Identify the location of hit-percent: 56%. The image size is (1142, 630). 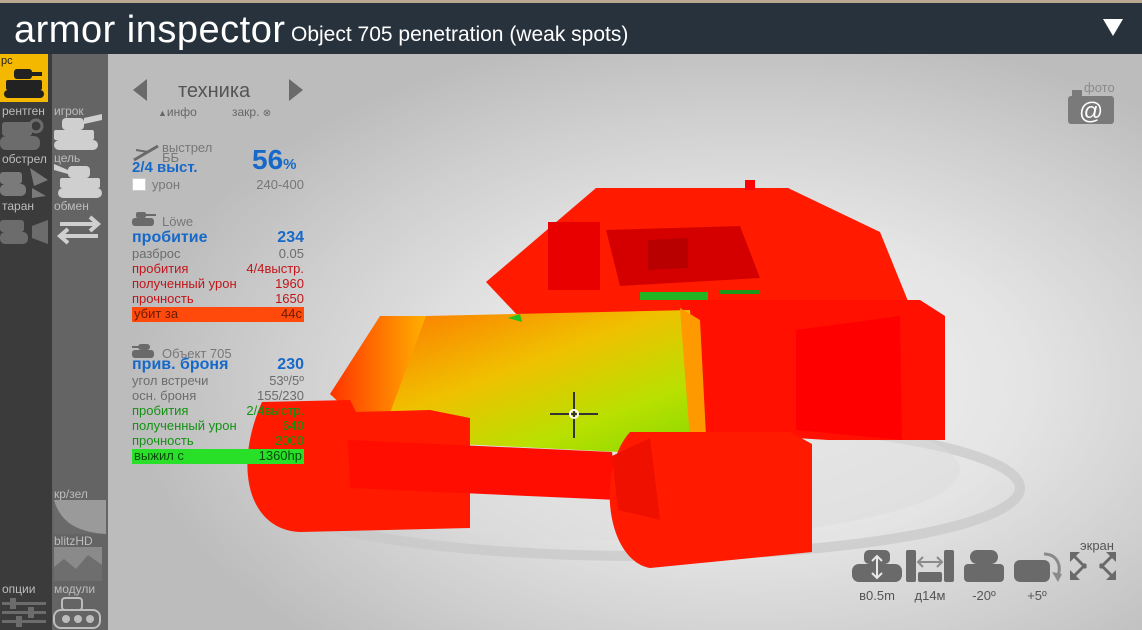
(274, 159).